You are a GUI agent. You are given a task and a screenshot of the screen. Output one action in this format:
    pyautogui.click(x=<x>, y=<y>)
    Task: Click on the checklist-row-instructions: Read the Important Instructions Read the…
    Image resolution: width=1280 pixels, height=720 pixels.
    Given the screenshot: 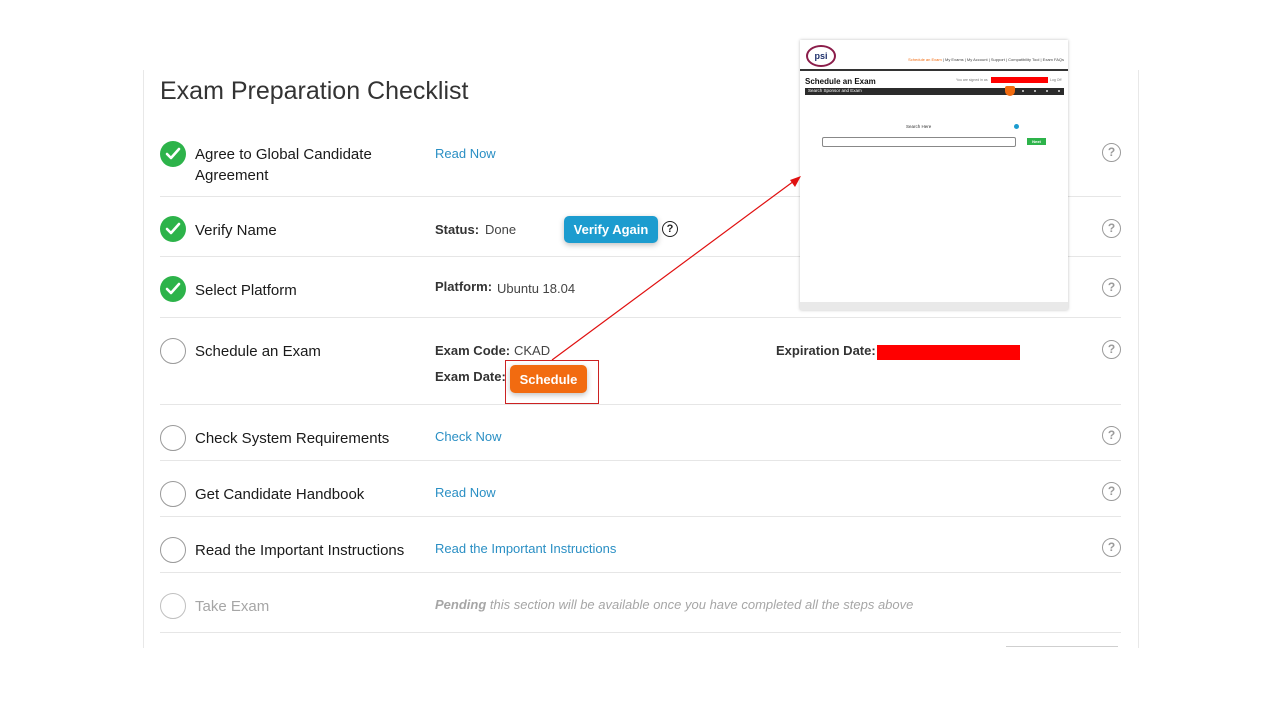 What is the action you would take?
    pyautogui.click(x=640, y=544)
    